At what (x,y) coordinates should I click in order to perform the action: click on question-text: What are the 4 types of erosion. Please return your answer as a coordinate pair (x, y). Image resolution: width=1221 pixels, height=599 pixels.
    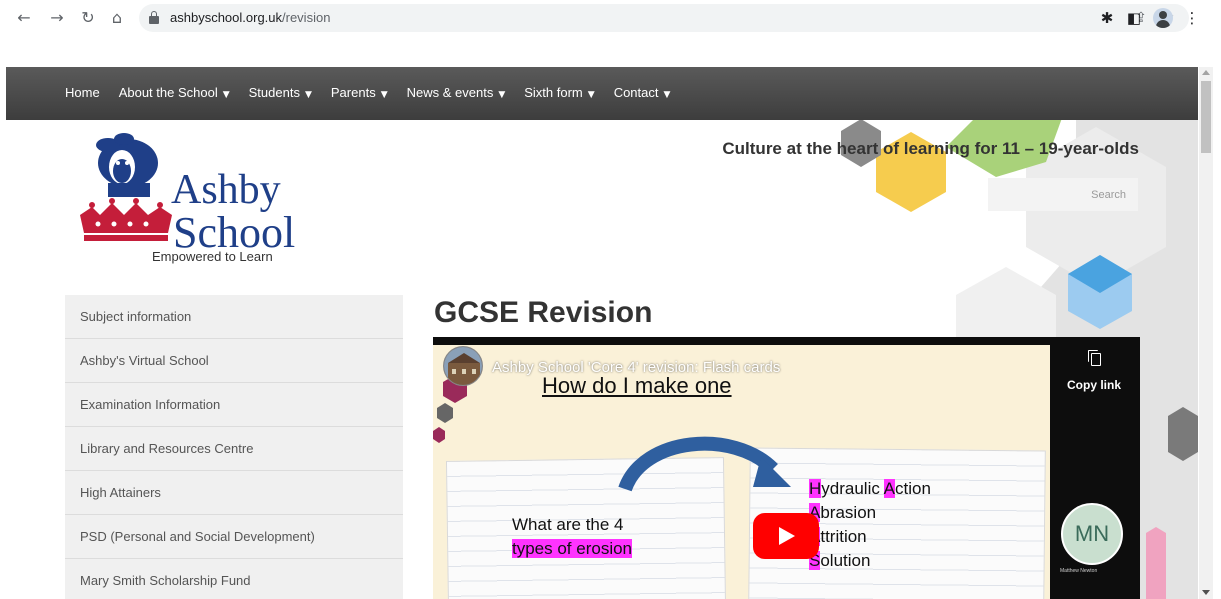
    Looking at the image, I should click on (572, 537).